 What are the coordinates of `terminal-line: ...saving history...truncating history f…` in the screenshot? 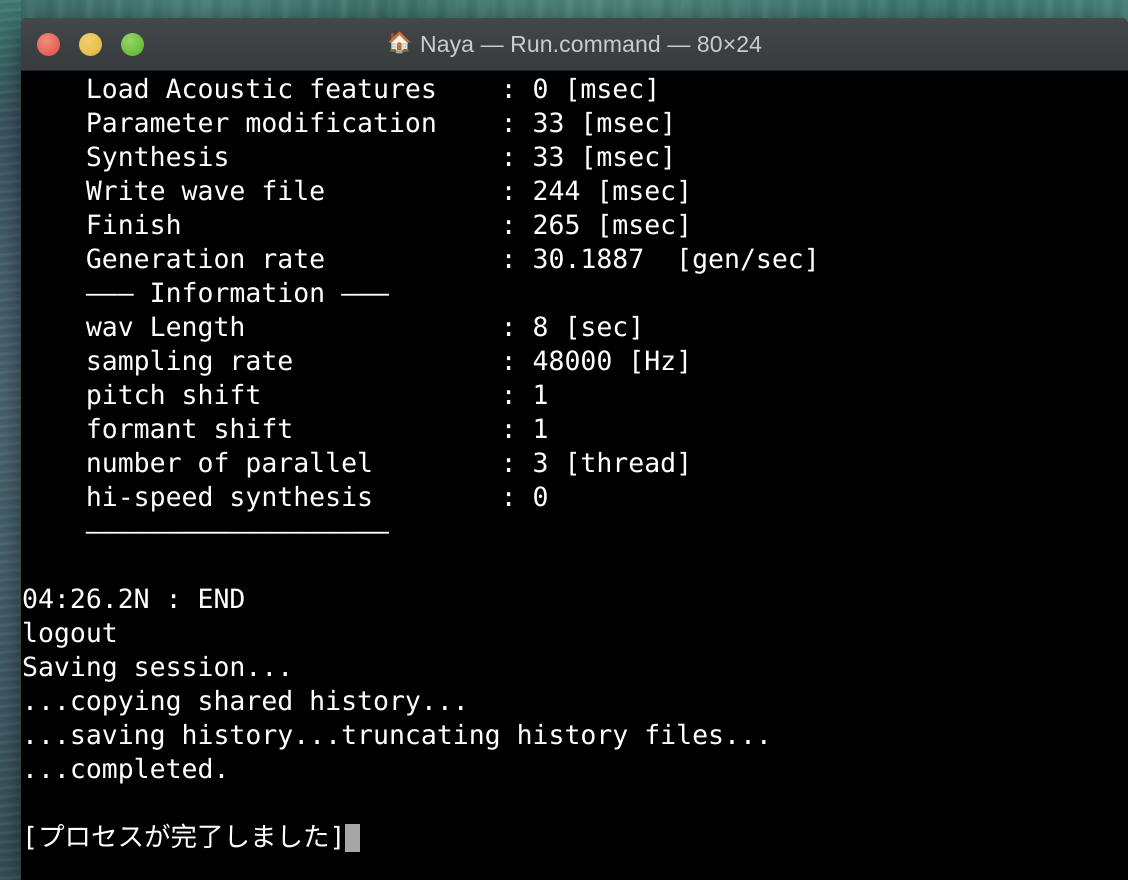 It's located at (397, 735).